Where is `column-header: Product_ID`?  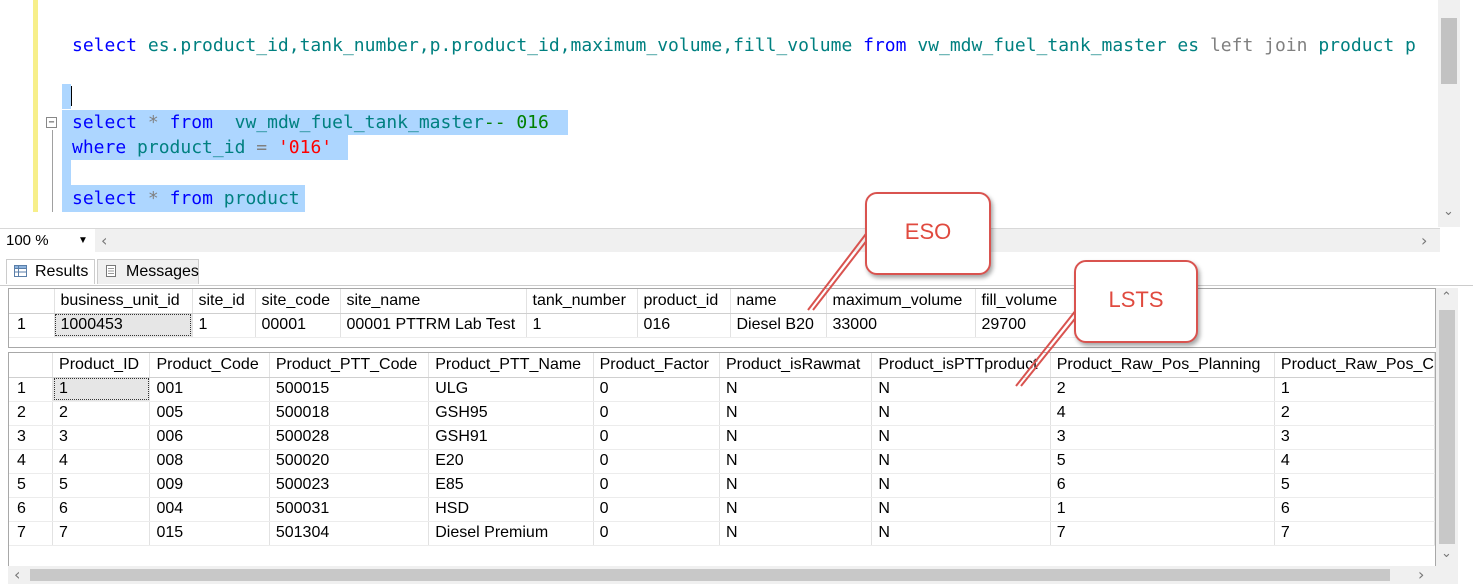
column-header: Product_ID is located at coordinates (101, 365).